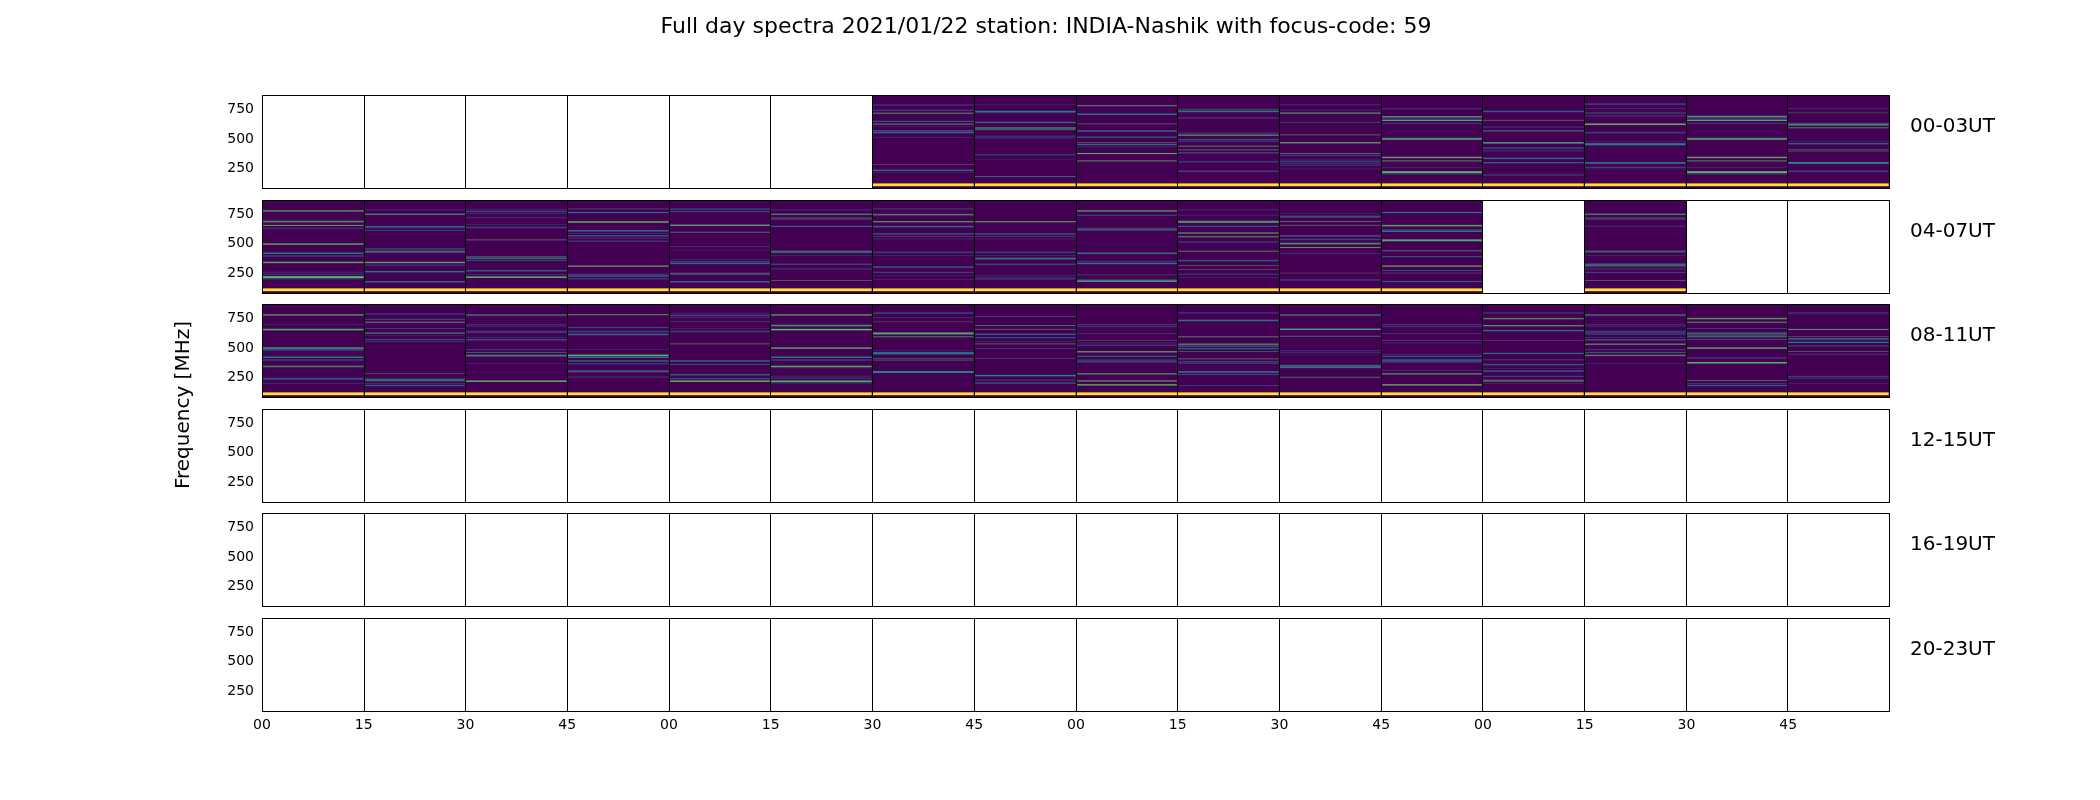 Image resolution: width=2100 pixels, height=800 pixels. Describe the element at coordinates (1952, 648) in the screenshot. I see `row-label: 20-23UT` at that location.